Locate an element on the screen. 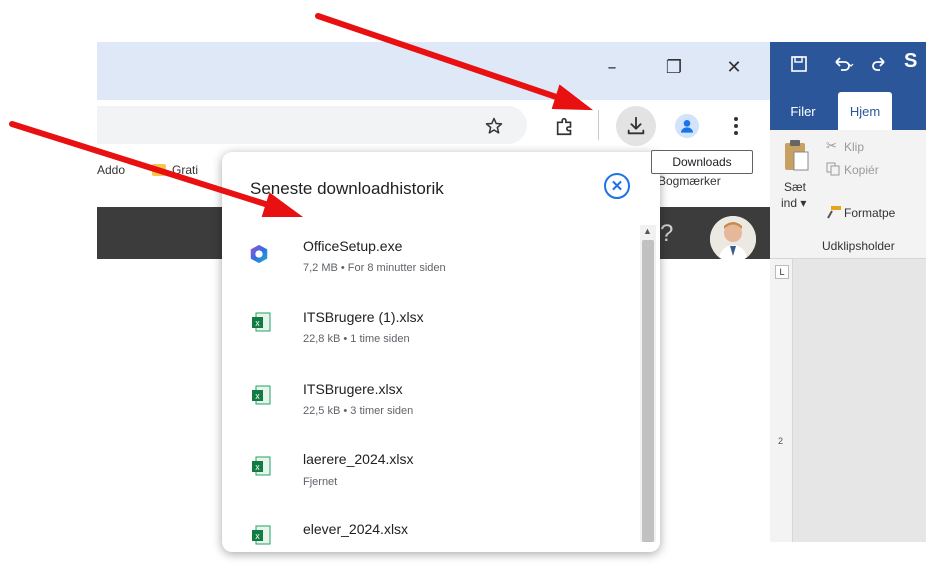 This screenshot has width=926, height=572. chrome-menu-kebab-icon is located at coordinates (736, 126).